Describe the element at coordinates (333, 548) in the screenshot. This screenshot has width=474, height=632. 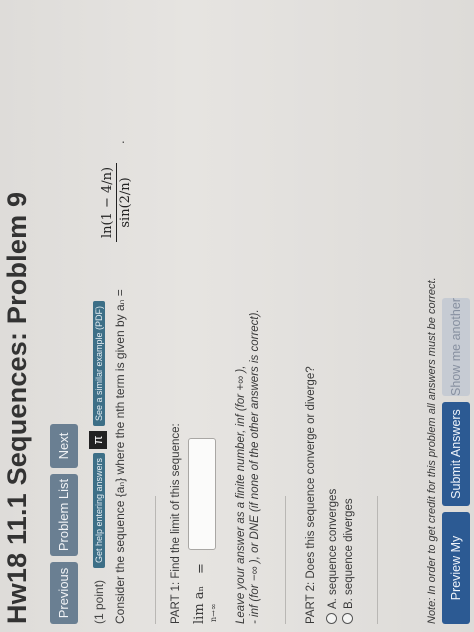
I see `option-a-label: A. sequence converges` at that location.